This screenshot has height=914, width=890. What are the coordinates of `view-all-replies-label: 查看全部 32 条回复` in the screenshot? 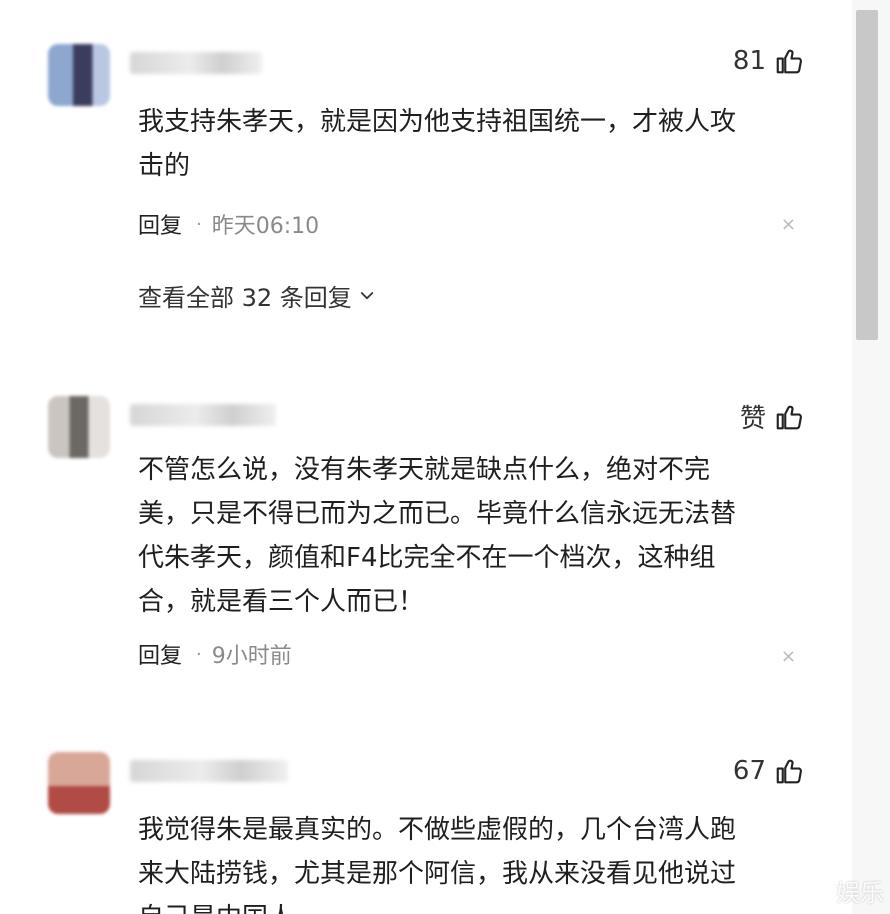 It's located at (245, 298).